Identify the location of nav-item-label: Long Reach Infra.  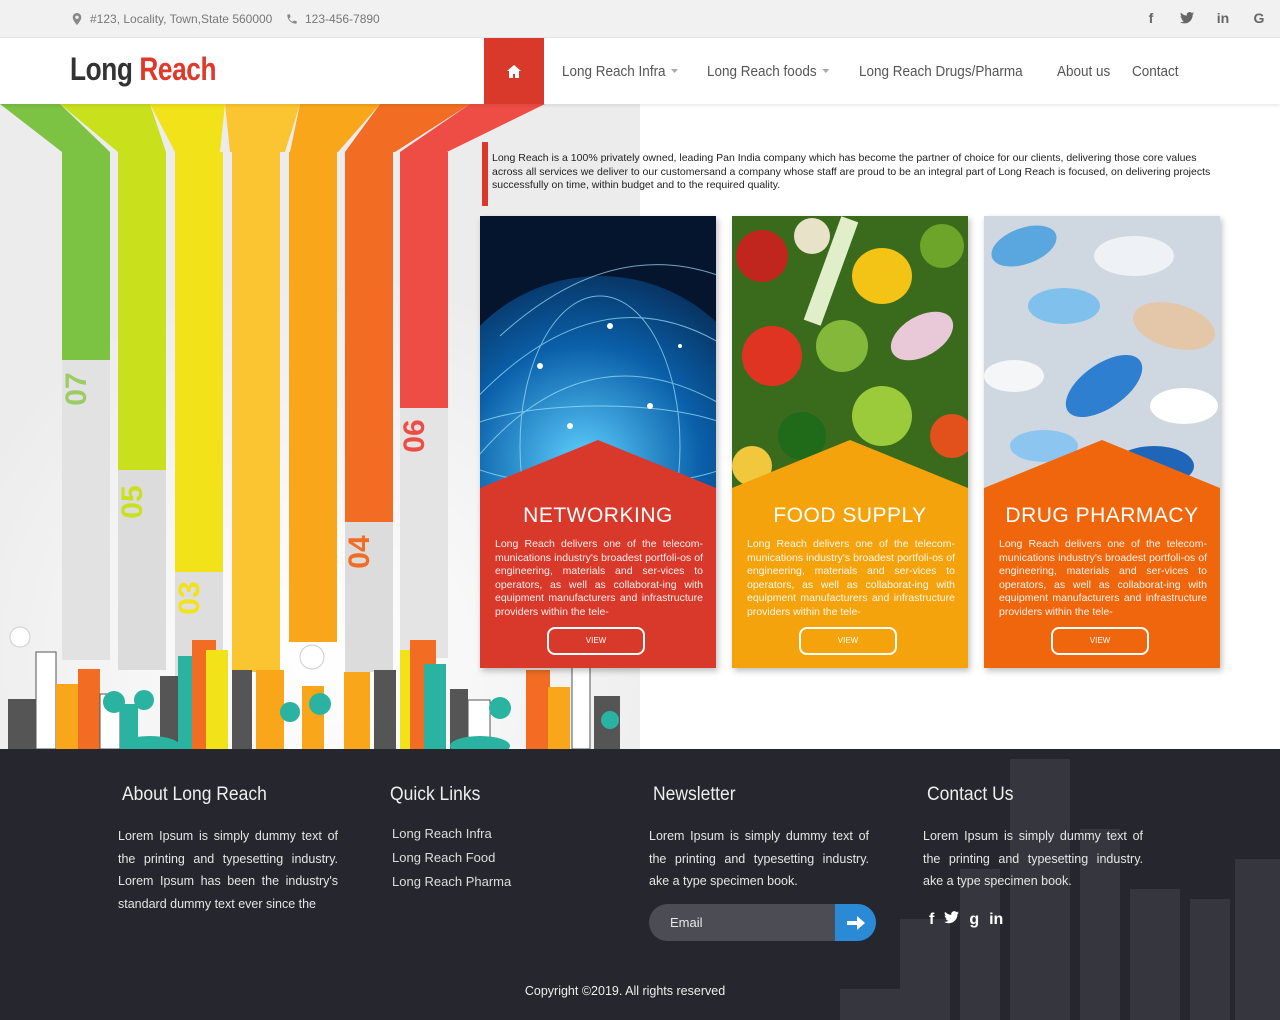
(614, 71).